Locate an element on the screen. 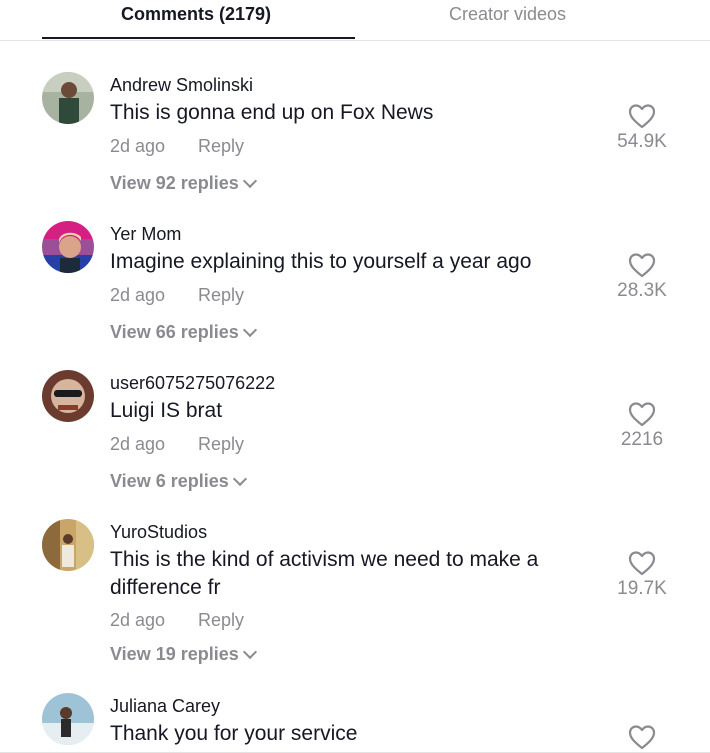  comment-text: Luigi IS brat is located at coordinates (166, 410).